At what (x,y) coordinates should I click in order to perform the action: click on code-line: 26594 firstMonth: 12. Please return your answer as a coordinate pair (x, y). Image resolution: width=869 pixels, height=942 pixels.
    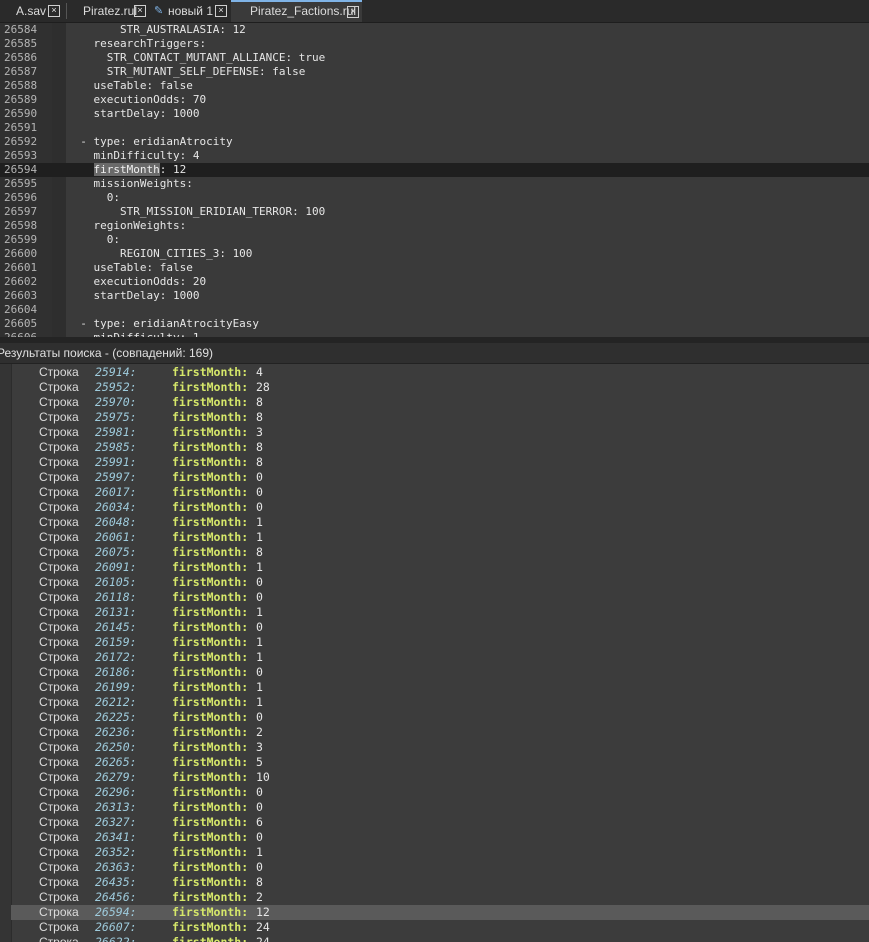
    Looking at the image, I should click on (434, 170).